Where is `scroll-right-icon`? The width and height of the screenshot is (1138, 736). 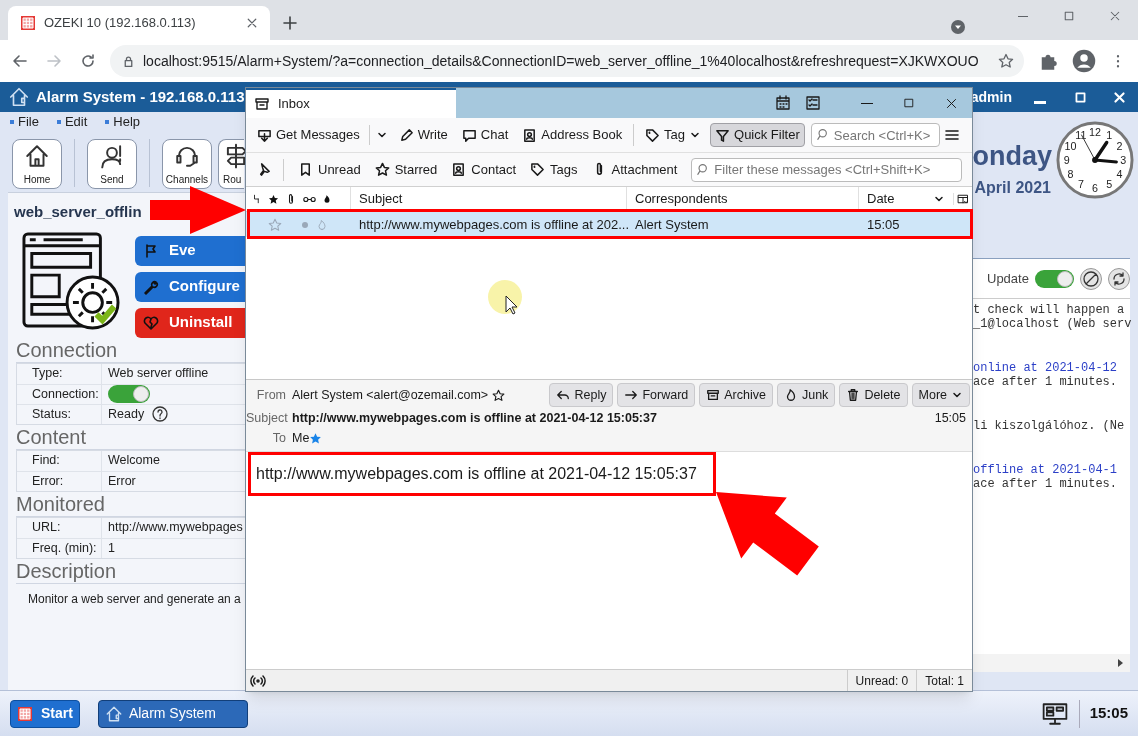 scroll-right-icon is located at coordinates (1120, 663).